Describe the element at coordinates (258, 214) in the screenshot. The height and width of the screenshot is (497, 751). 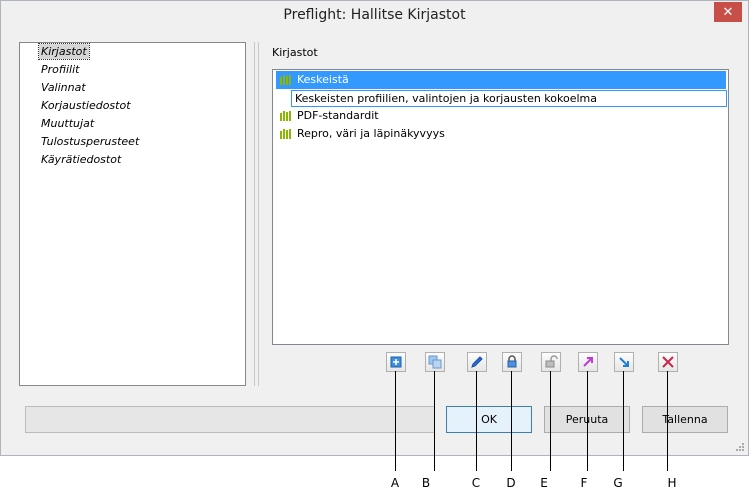
I see `panel-divider-shadow` at that location.